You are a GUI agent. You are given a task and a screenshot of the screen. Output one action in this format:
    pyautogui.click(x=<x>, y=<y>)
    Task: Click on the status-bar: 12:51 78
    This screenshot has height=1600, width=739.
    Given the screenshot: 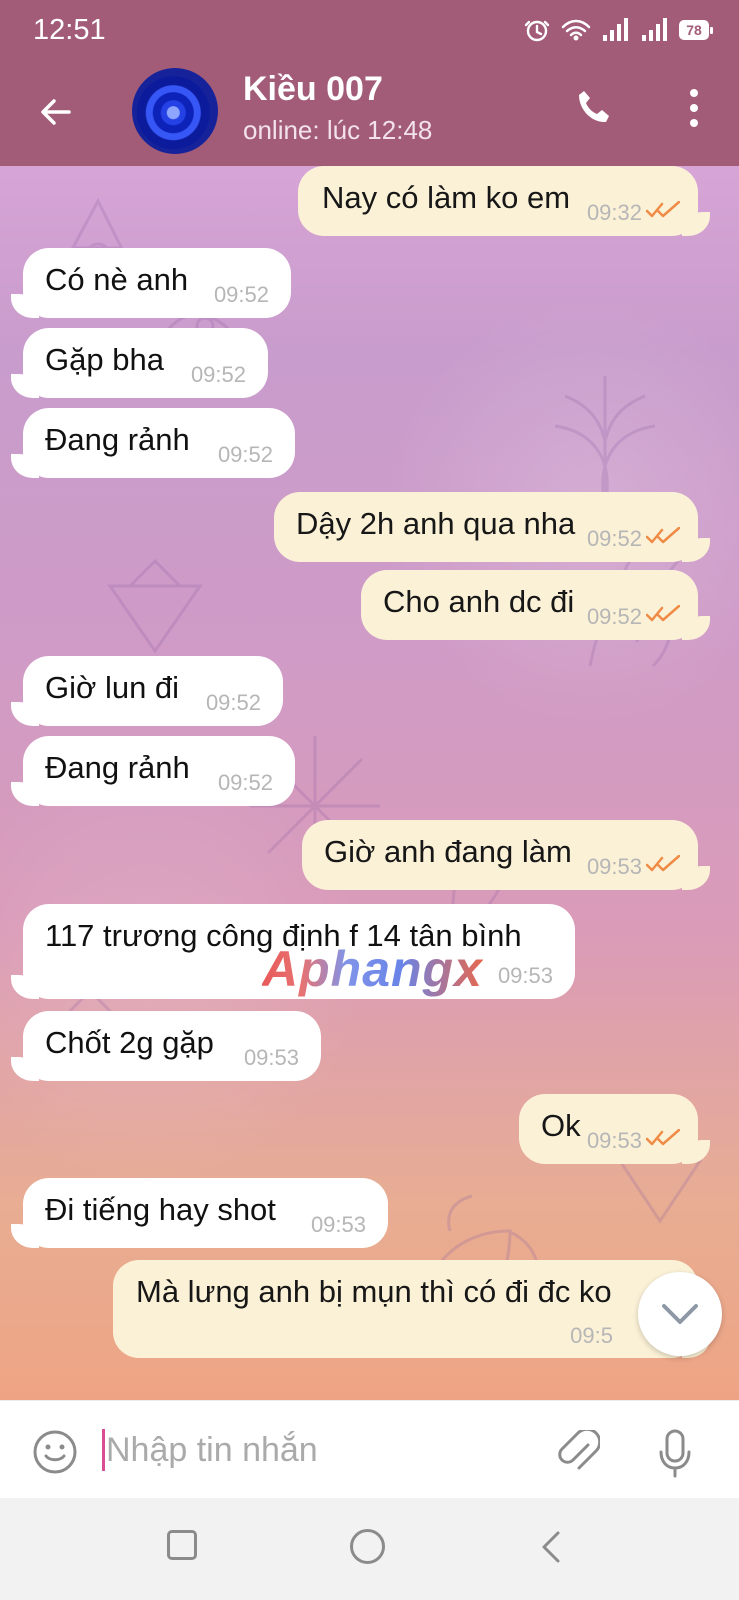 What is the action you would take?
    pyautogui.click(x=369, y=30)
    